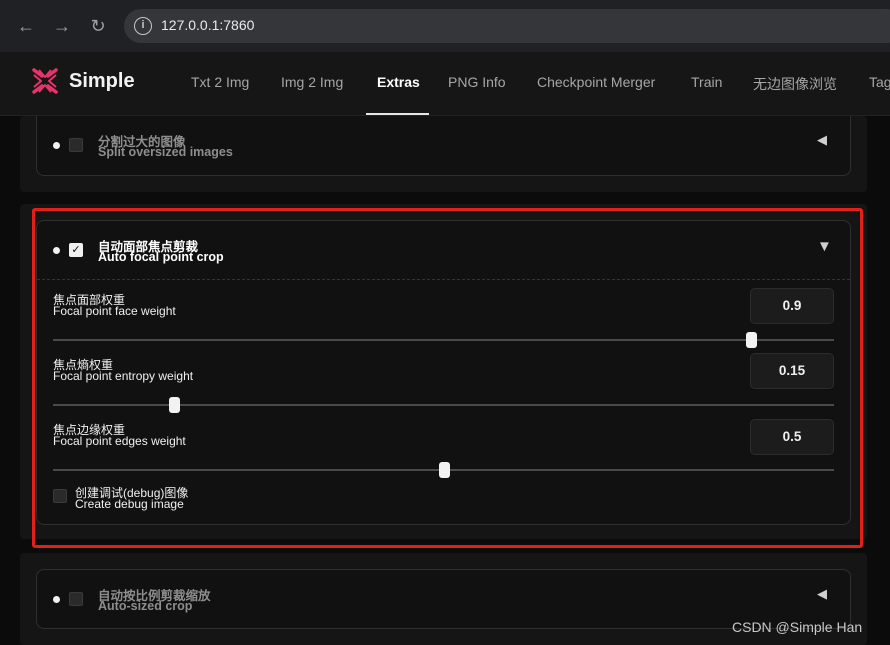 Image resolution: width=890 pixels, height=645 pixels. Describe the element at coordinates (398, 82) in the screenshot. I see `tab-extras: Extras` at that location.